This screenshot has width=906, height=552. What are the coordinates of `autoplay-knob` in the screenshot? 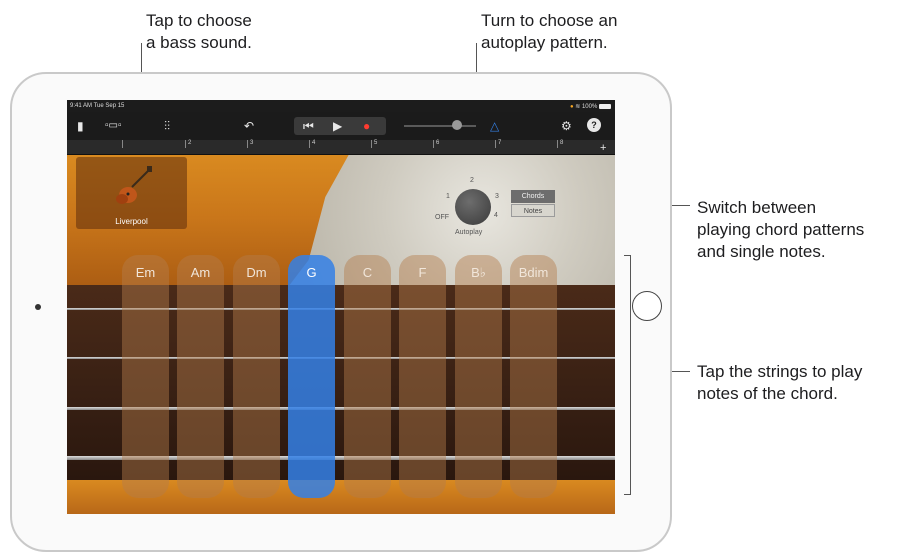 It's located at (473, 207).